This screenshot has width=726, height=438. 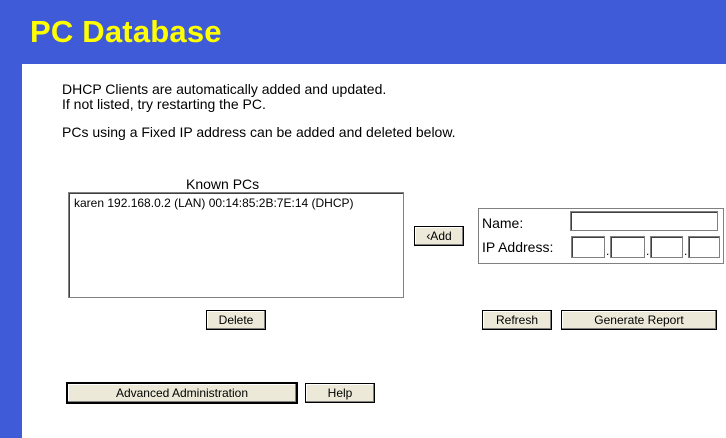 I want to click on name-input, so click(x=644, y=221).